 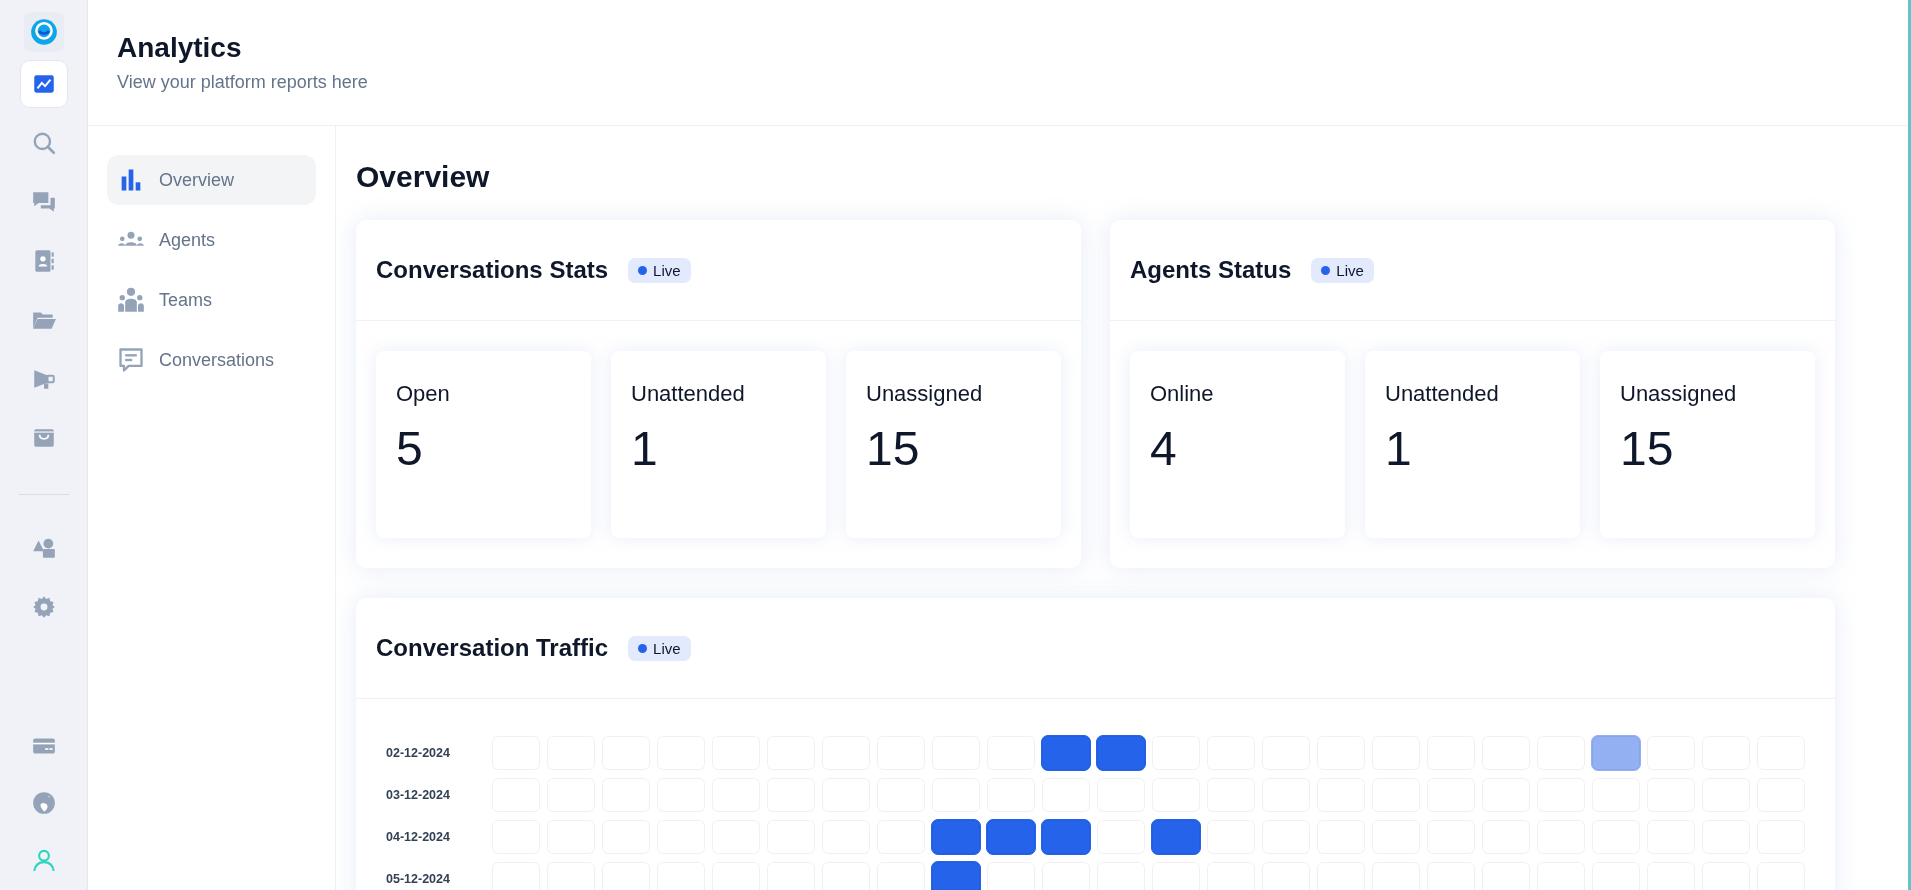 What do you see at coordinates (492, 270) in the screenshot?
I see `panel-title: Conversations Stats` at bounding box center [492, 270].